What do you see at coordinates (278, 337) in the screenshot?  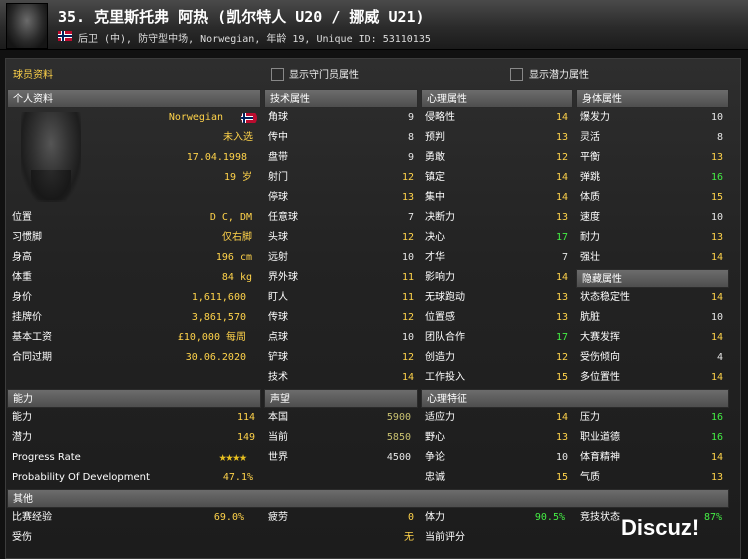 I see `technical-attr-label: 点球` at bounding box center [278, 337].